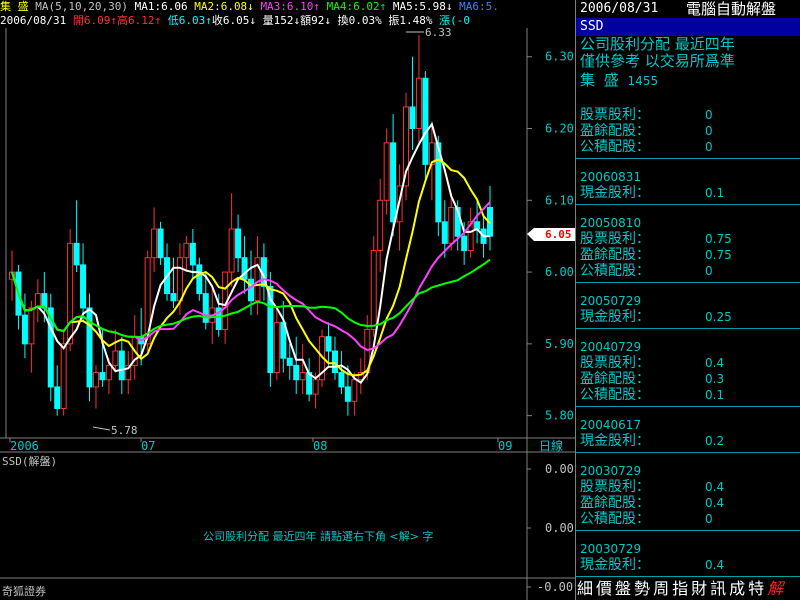  What do you see at coordinates (320, 446) in the screenshot?
I see `x-label-08: 08` at bounding box center [320, 446].